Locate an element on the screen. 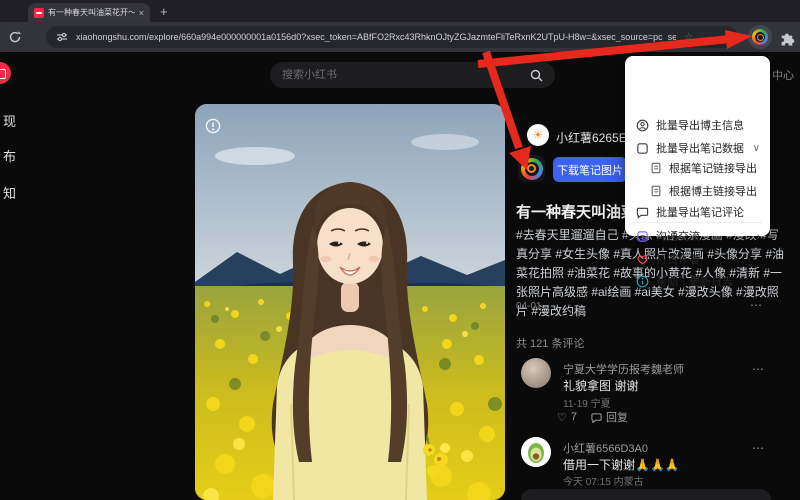  search-icon is located at coordinates (536, 75).